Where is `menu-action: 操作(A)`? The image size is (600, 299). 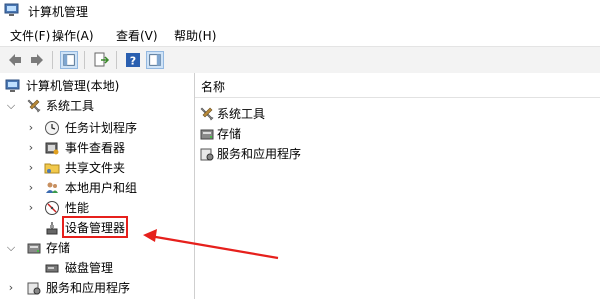
menu-action: 操作(A) is located at coordinates (73, 35).